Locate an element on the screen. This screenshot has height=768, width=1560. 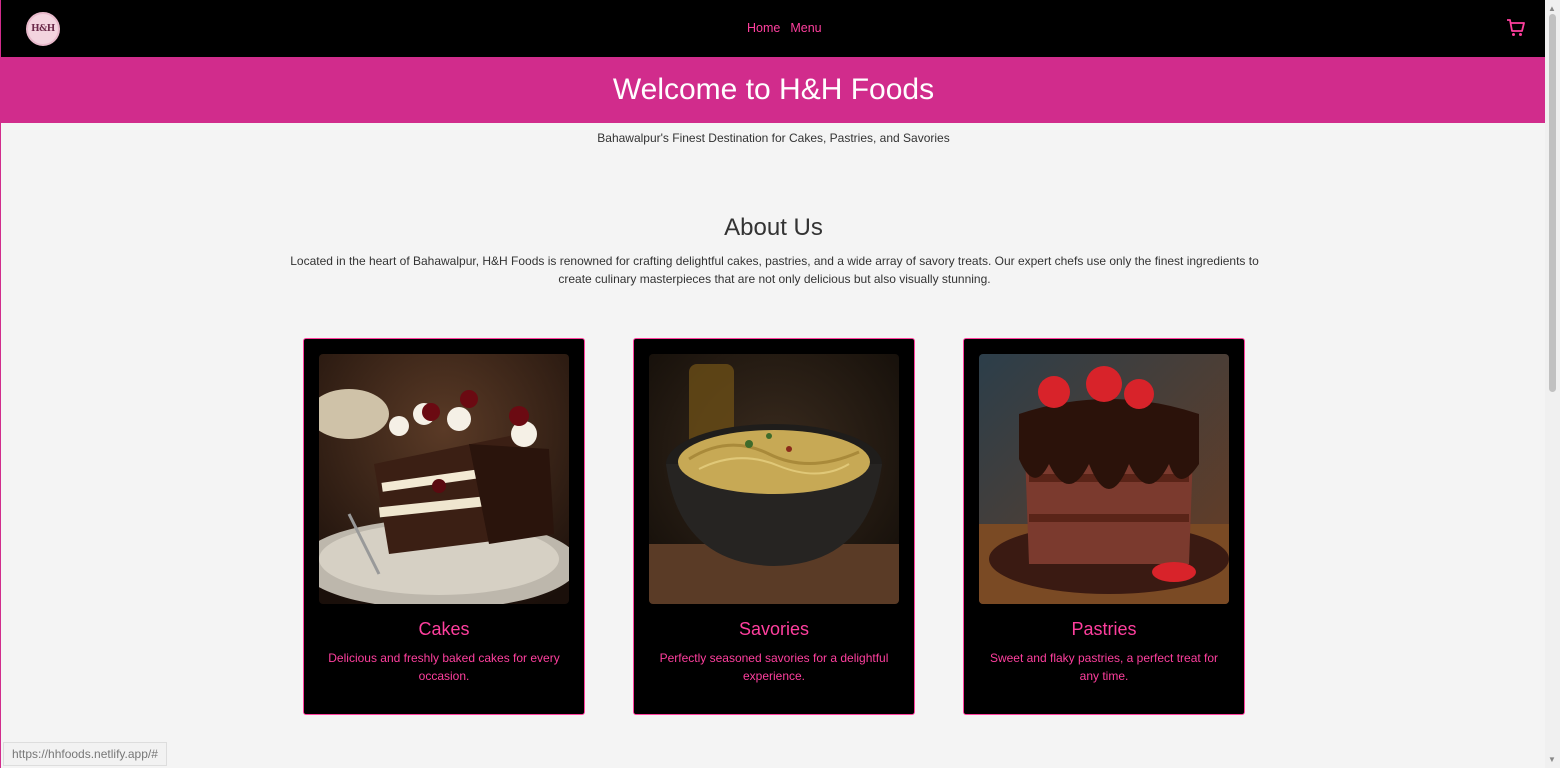
nav-links: Home Menu is located at coordinates (784, 28).